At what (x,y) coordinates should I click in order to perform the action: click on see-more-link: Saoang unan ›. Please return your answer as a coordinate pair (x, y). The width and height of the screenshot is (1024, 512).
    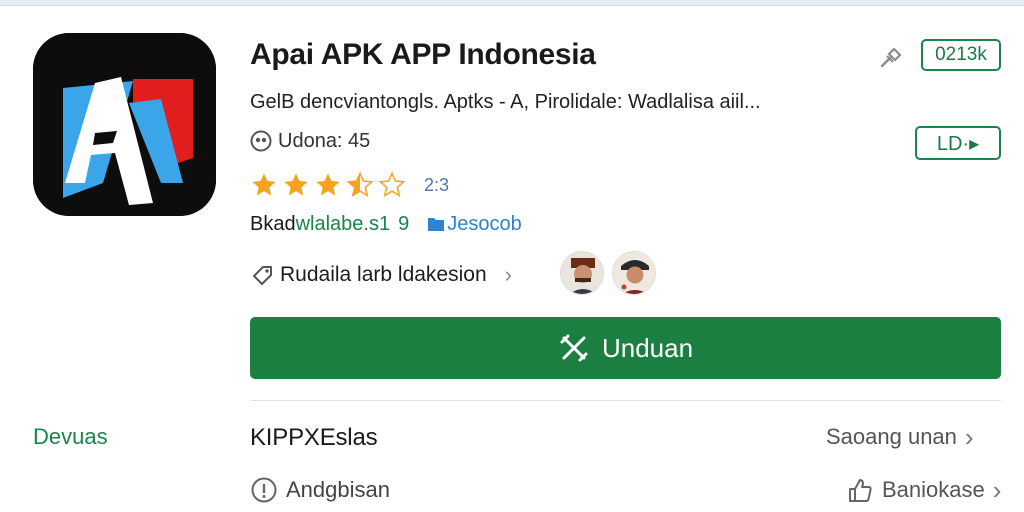
    Looking at the image, I should click on (900, 437).